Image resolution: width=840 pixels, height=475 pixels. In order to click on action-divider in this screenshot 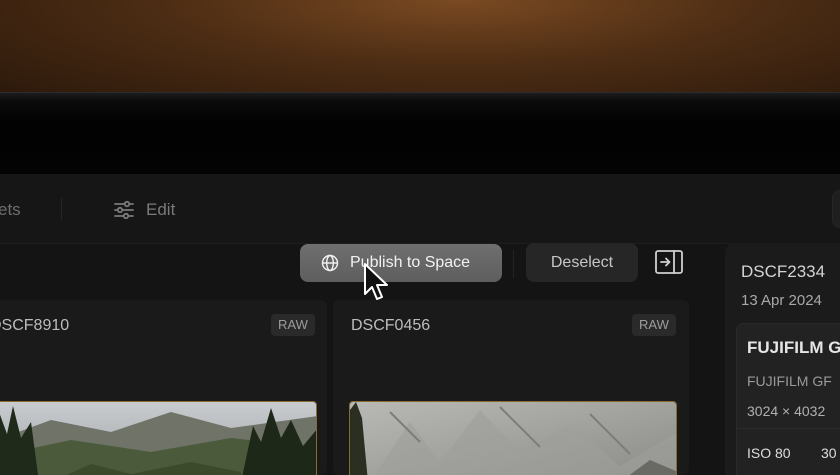, I will do `click(513, 264)`.